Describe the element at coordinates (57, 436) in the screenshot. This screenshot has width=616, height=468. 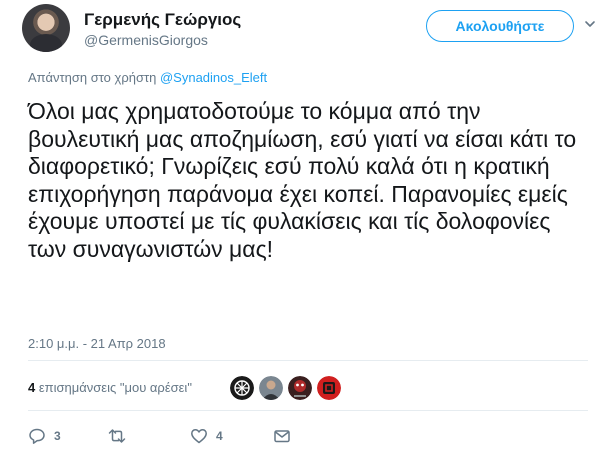
I see `reply-count: 3` at that location.